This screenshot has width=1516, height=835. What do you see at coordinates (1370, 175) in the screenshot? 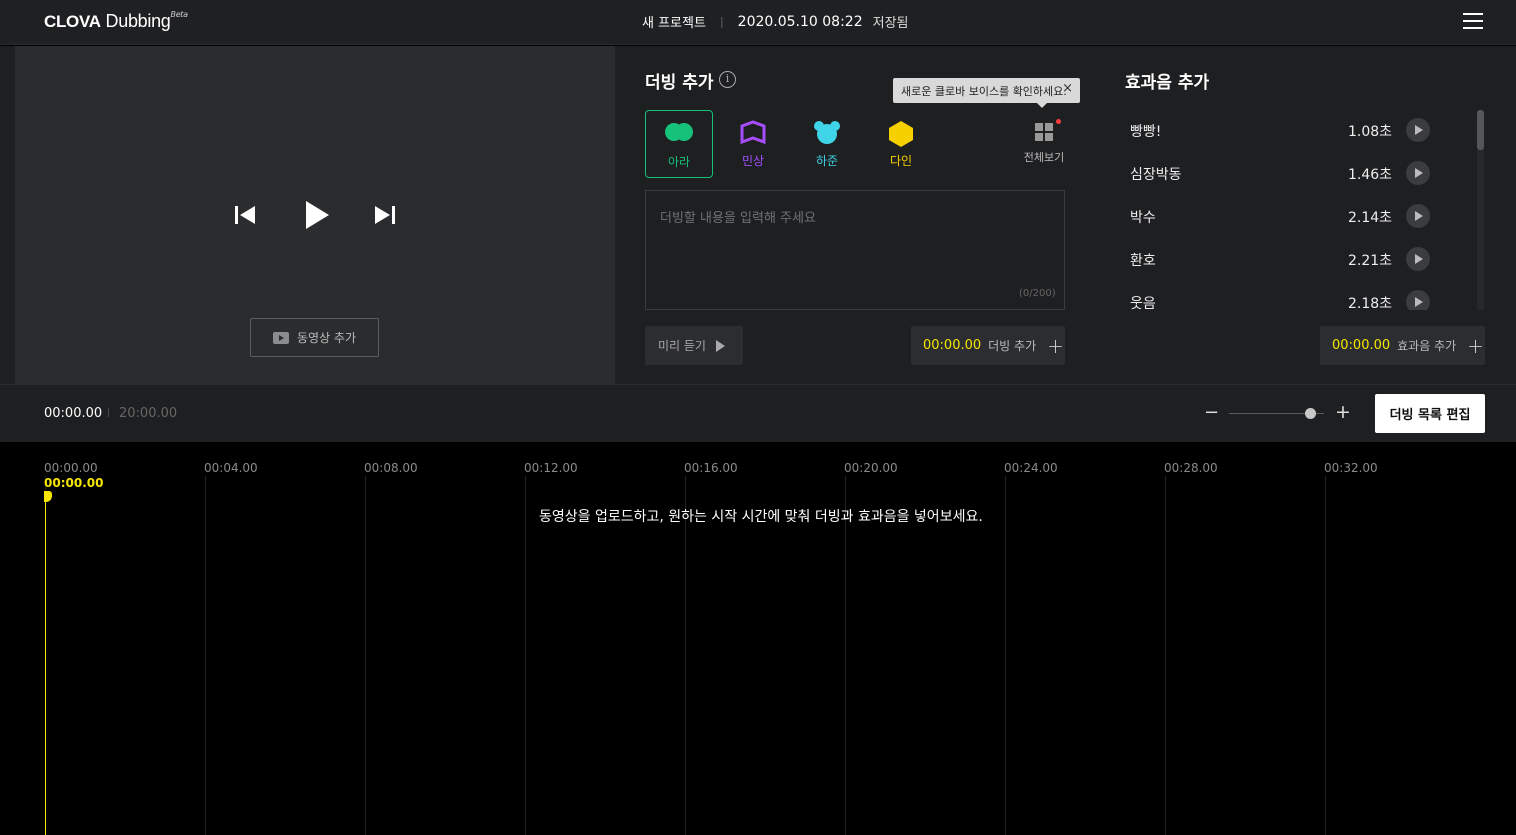
I see `sfx-duration: 1.46초` at bounding box center [1370, 175].